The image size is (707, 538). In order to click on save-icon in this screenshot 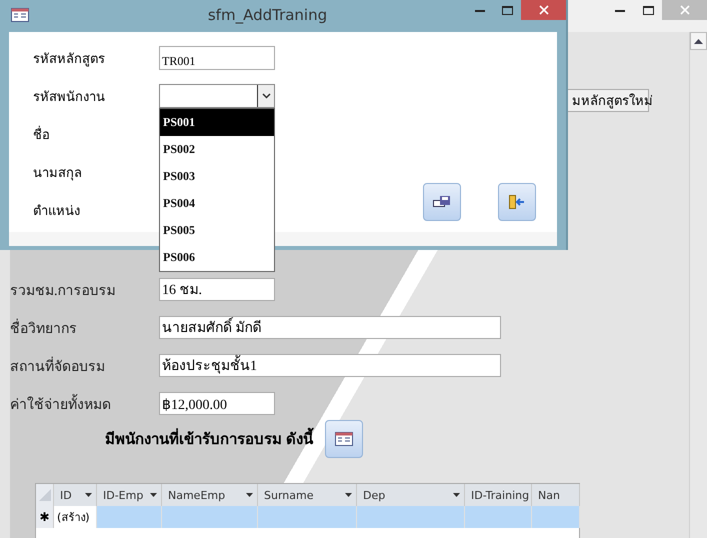, I will do `click(442, 202)`.